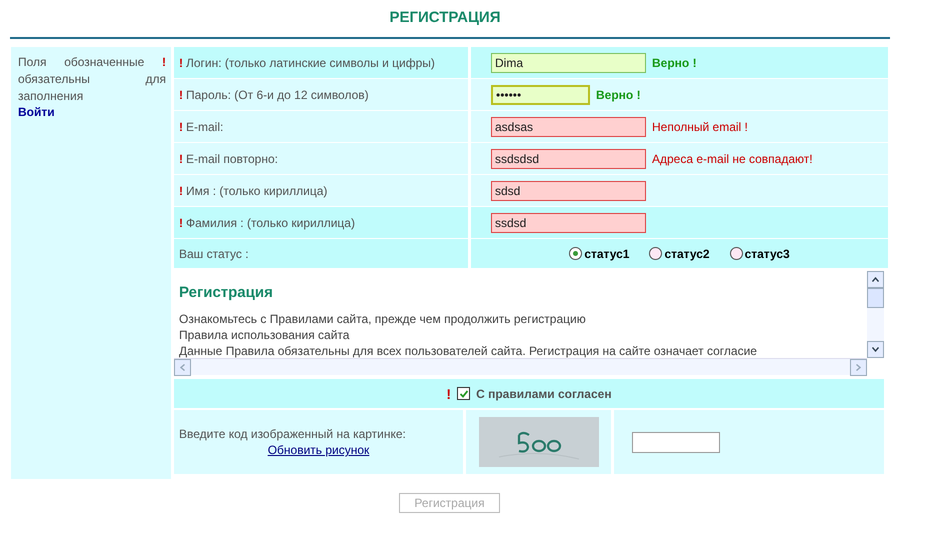 This screenshot has height=551, width=925. Describe the element at coordinates (540, 94) in the screenshot. I see `input-field: ••••••` at that location.